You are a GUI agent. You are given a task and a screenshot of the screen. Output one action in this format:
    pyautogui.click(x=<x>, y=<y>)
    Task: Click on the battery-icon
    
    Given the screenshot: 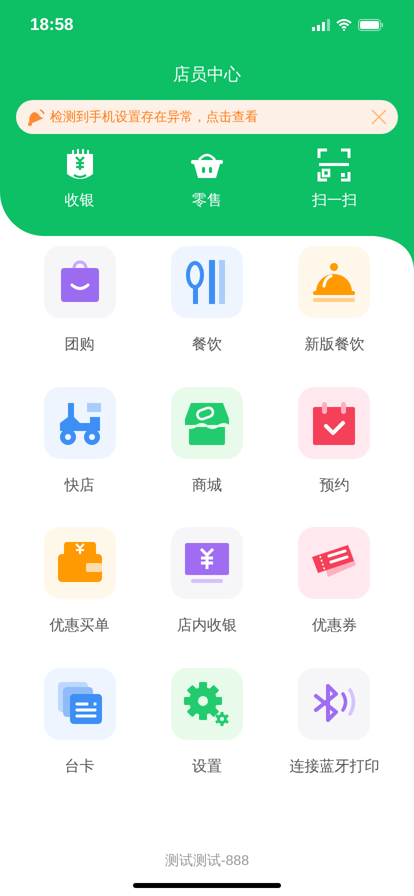 What is the action you would take?
    pyautogui.click(x=371, y=25)
    